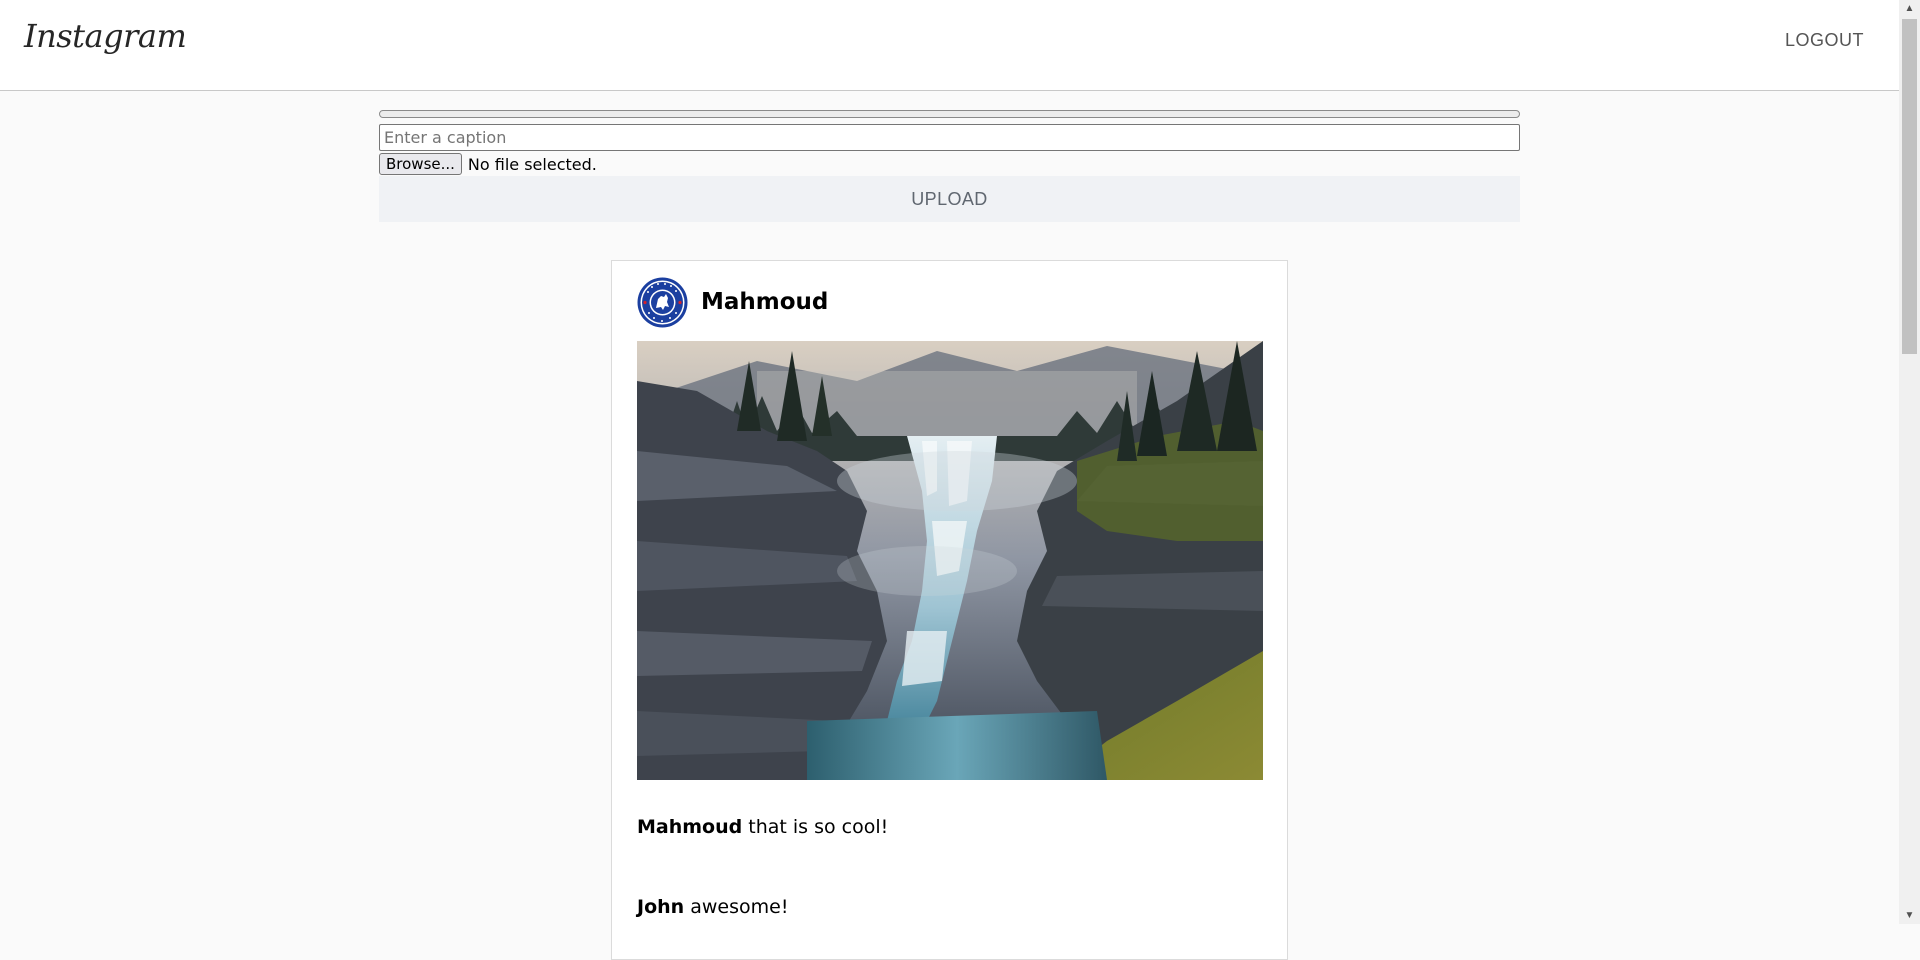  Describe the element at coordinates (1824, 40) in the screenshot. I see `logout-button: LOGOUT` at that location.